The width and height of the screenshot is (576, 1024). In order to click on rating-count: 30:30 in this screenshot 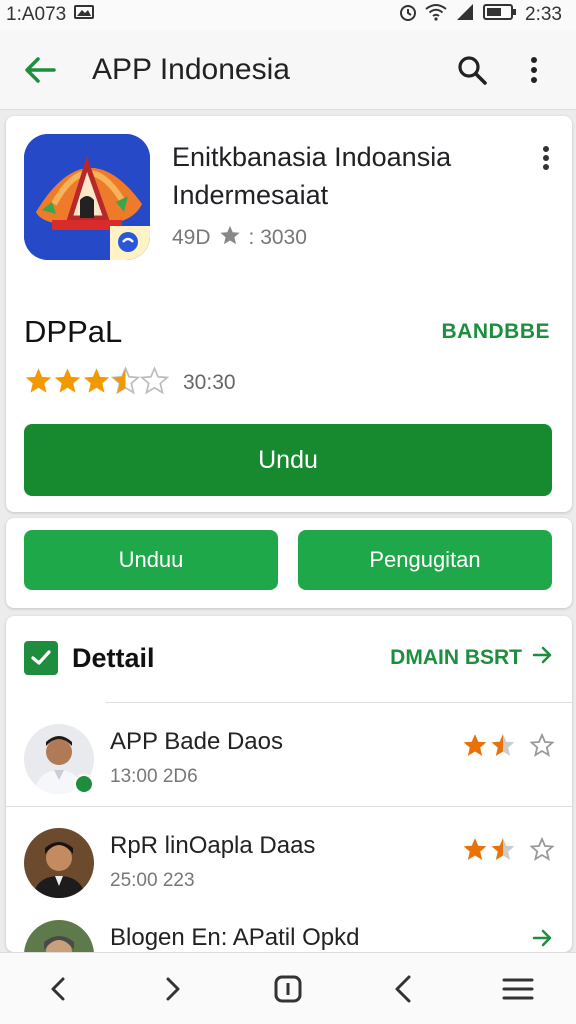, I will do `click(209, 382)`.